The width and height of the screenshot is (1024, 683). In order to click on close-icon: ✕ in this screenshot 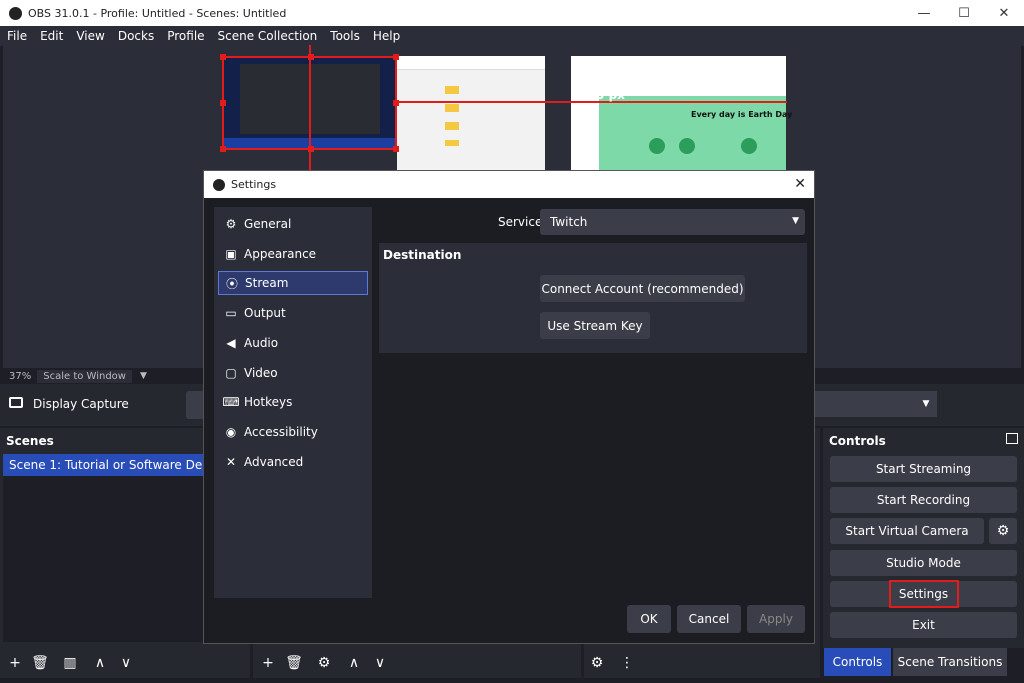, I will do `click(800, 184)`.